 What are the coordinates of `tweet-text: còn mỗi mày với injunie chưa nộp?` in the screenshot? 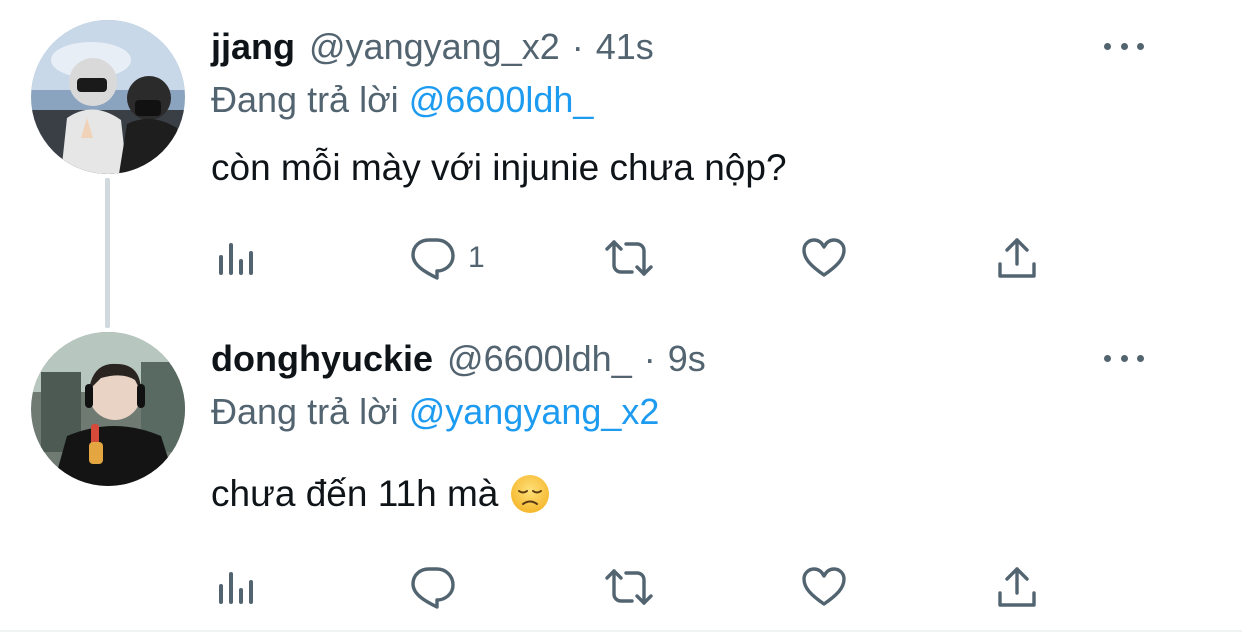 It's located at (499, 168).